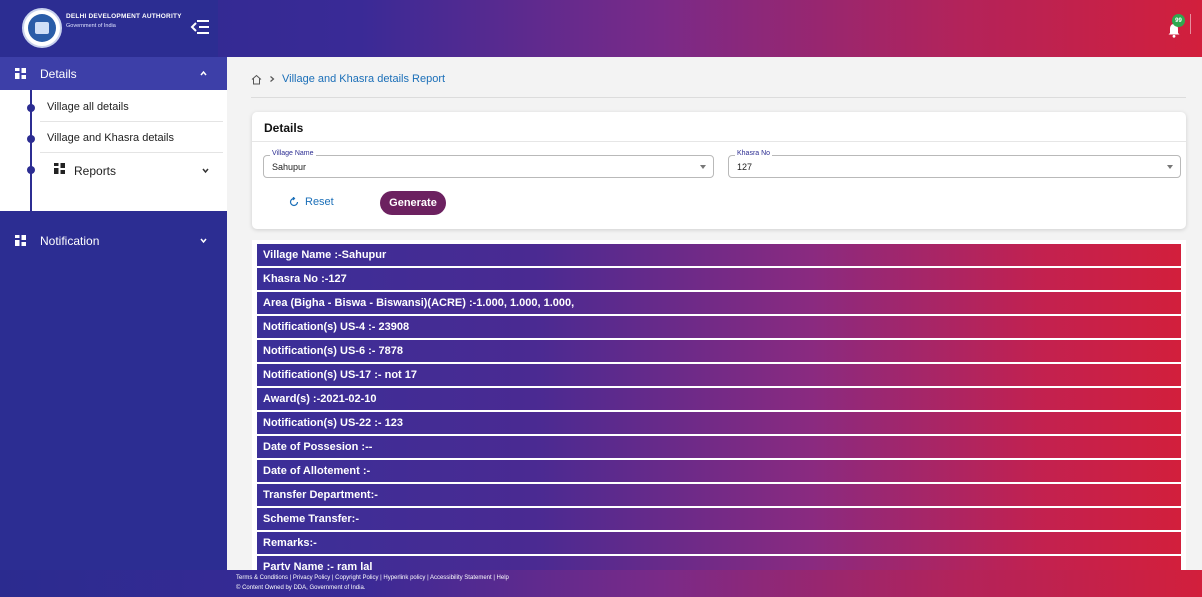 The width and height of the screenshot is (1202, 597). Describe the element at coordinates (272, 79) in the screenshot. I see `chevron-right-icon` at that location.